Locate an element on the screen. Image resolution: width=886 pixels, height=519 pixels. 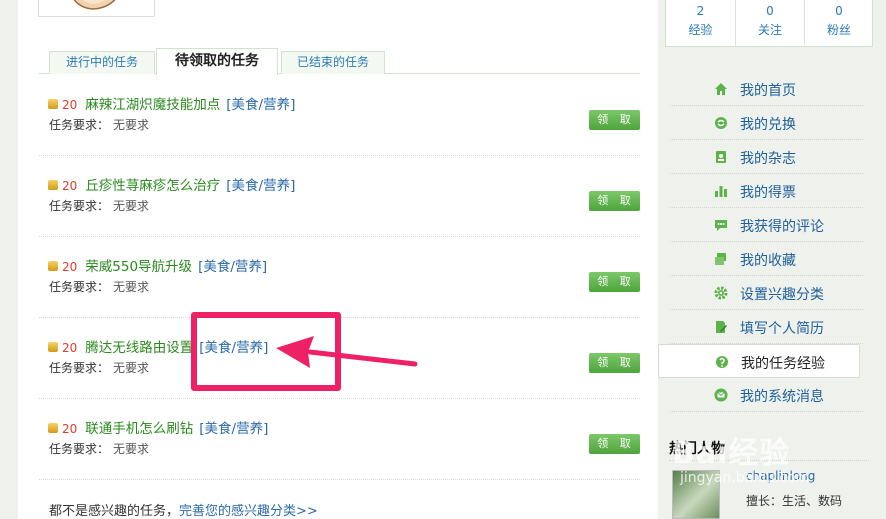
stat-label: 经验 is located at coordinates (700, 30).